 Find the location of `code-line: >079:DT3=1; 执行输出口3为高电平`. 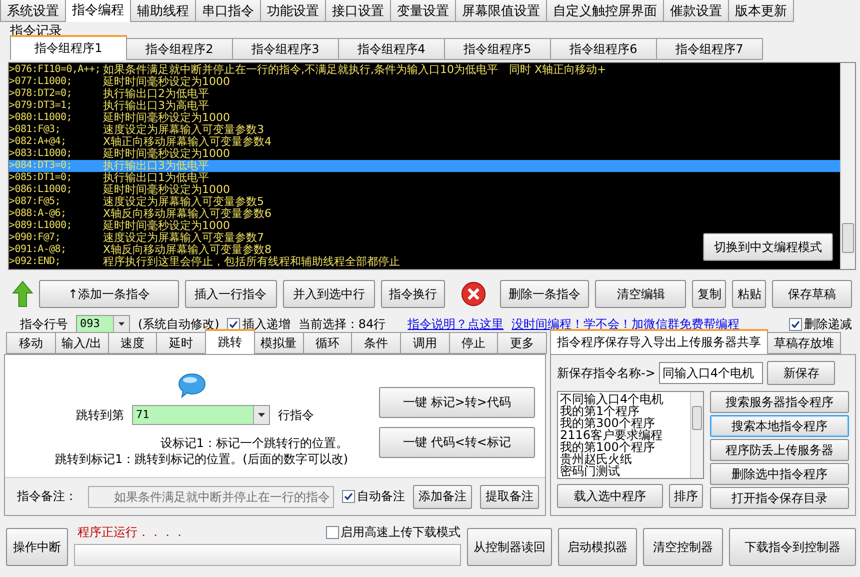

code-line: >079:DT3=1; 执行输出口3为高电平 is located at coordinates (109, 106).